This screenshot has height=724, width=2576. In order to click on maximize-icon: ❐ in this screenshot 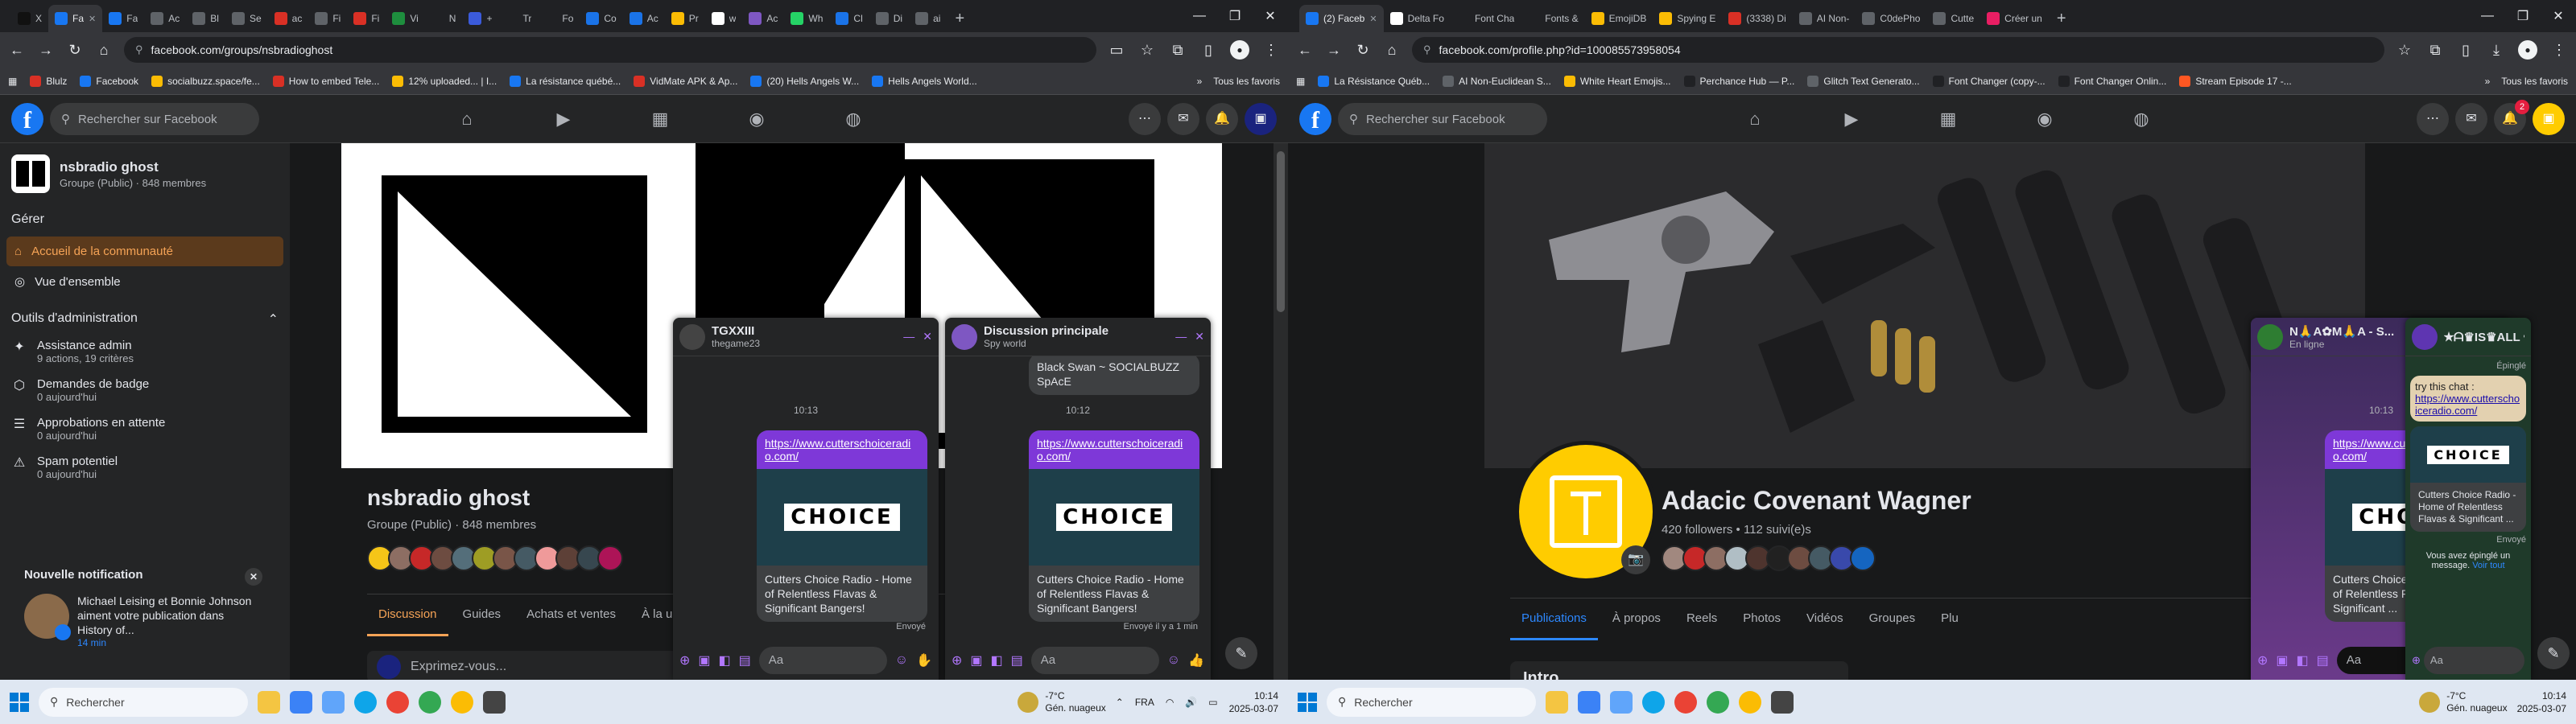, I will do `click(2523, 16)`.